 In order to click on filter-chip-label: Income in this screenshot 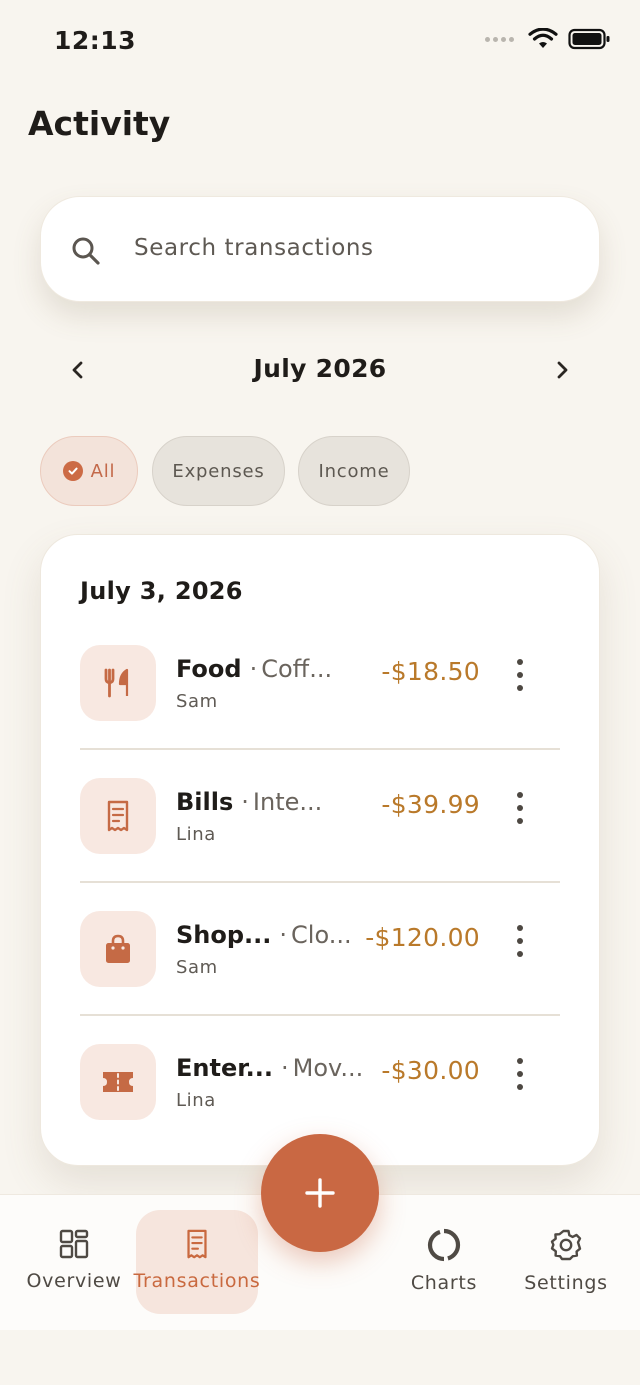, I will do `click(354, 471)`.